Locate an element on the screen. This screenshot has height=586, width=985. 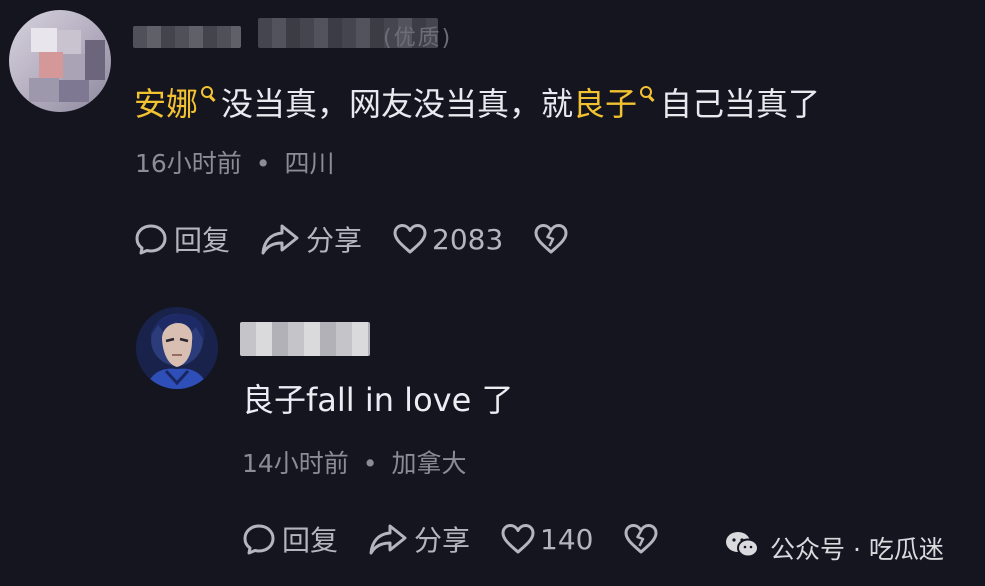
comment-meta: 16小时前 • 四川 is located at coordinates (234, 162).